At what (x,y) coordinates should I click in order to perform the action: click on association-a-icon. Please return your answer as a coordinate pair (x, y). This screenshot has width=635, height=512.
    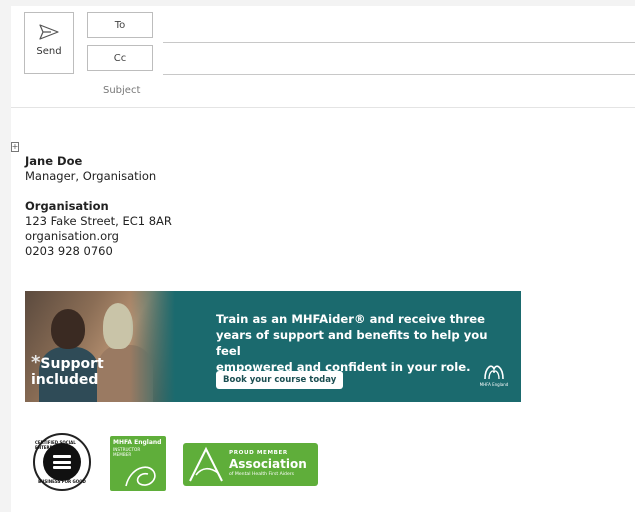
    Looking at the image, I should click on (206, 464).